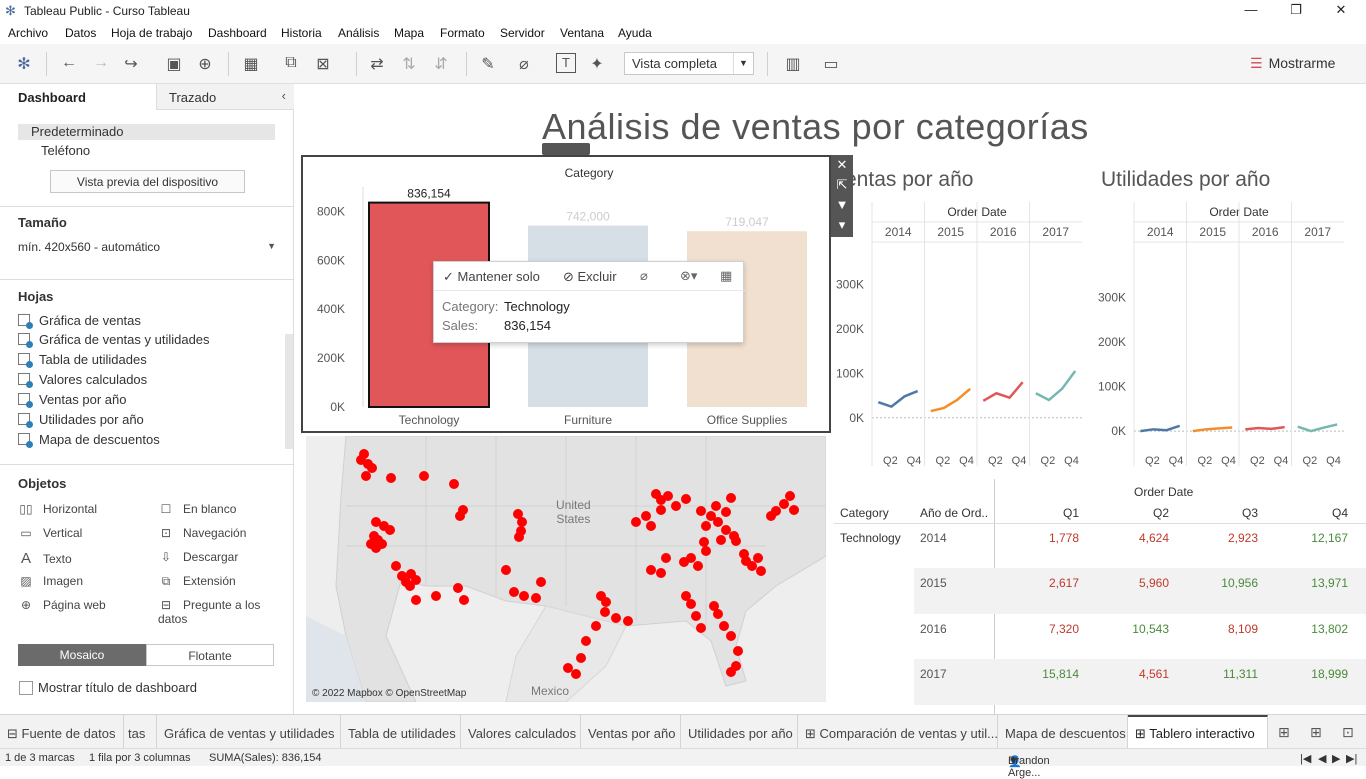 Image resolution: width=1366 pixels, height=779 pixels. I want to click on y-tick-label: 600K, so click(331, 260).